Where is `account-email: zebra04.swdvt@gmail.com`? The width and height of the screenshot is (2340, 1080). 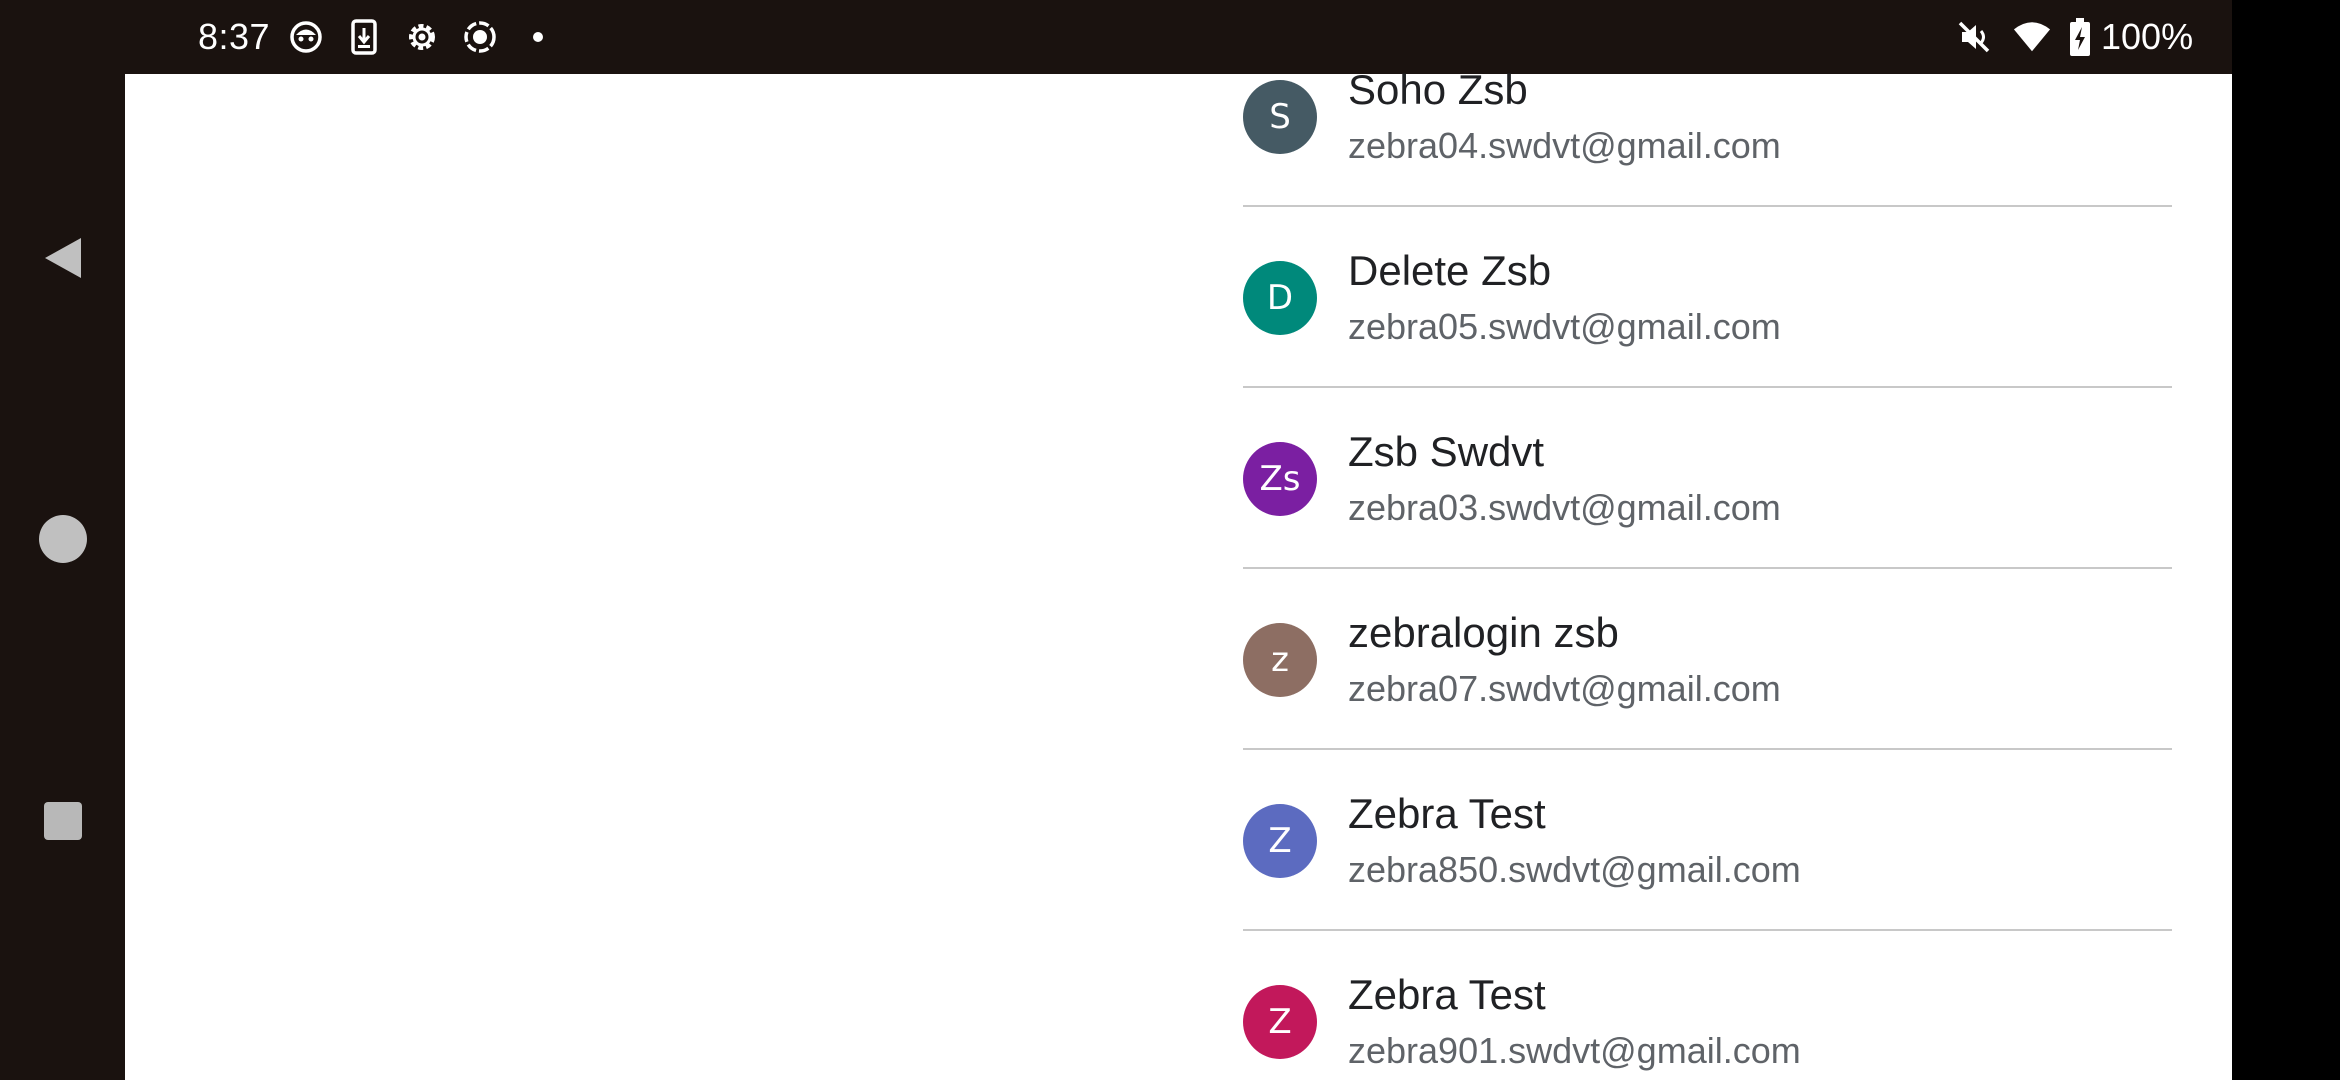
account-email: zebra04.swdvt@gmail.com is located at coordinates (1564, 145).